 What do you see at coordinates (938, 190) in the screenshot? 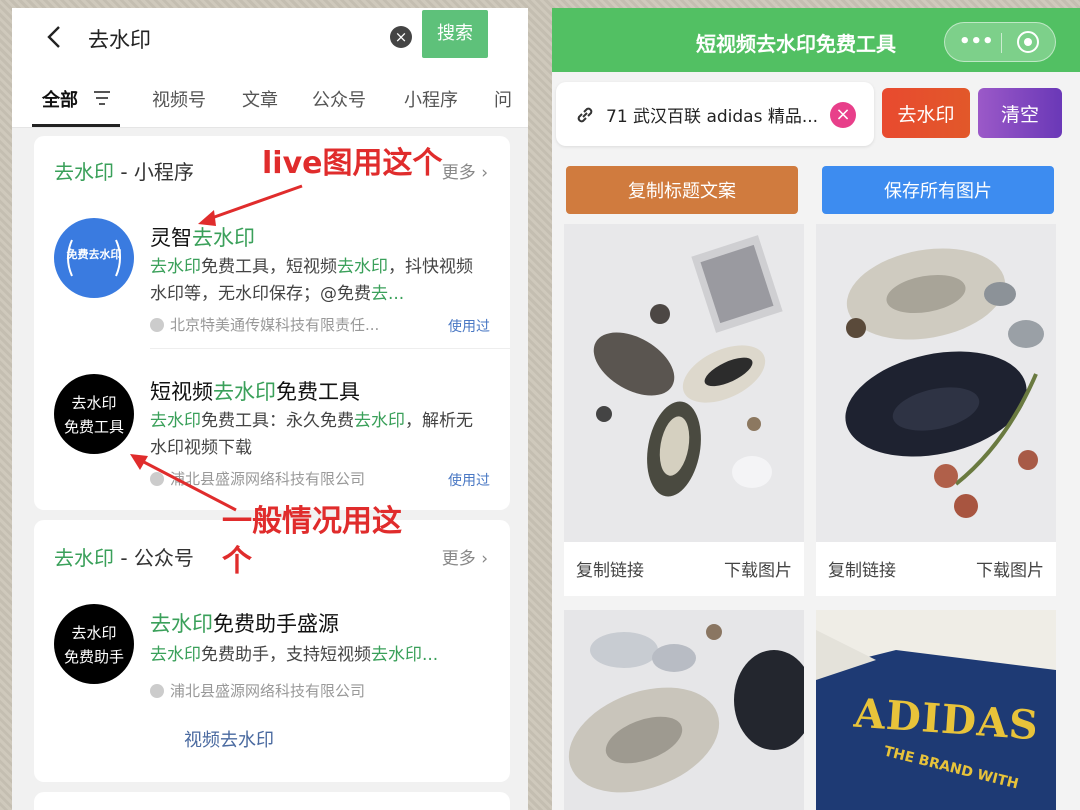
I see `save-all-images-button: 保存所有图片` at bounding box center [938, 190].